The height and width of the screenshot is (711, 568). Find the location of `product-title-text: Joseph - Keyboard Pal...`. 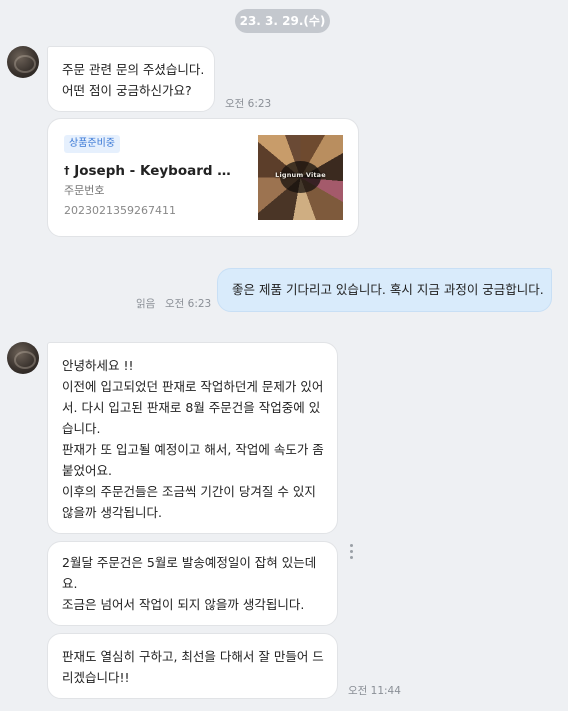

product-title-text: Joseph - Keyboard Pal... is located at coordinates (154, 171).